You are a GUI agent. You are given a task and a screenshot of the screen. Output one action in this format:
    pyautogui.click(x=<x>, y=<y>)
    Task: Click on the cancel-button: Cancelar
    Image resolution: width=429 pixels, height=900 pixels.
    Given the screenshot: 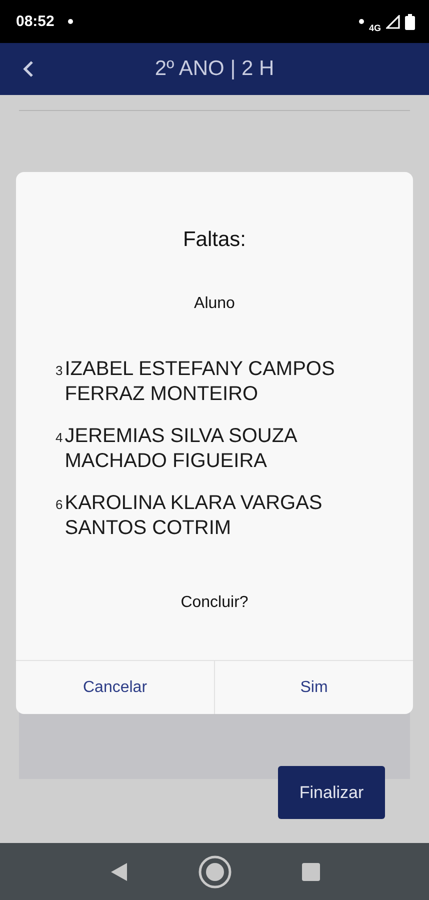 What is the action you would take?
    pyautogui.click(x=115, y=687)
    